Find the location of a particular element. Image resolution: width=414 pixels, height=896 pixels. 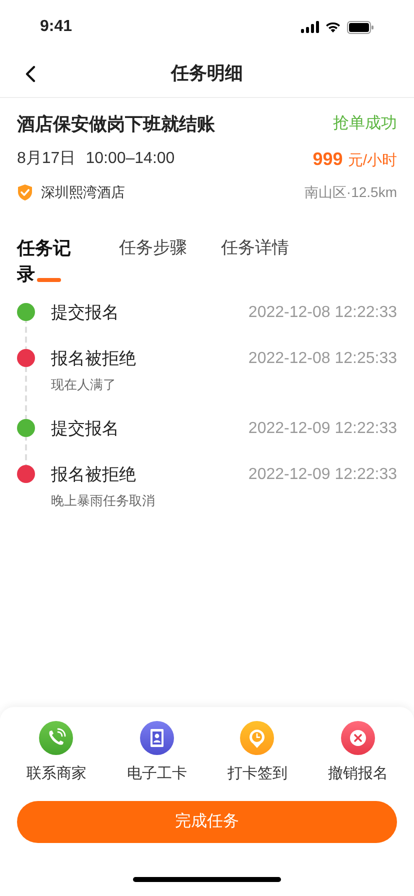

phone-icon is located at coordinates (56, 737).